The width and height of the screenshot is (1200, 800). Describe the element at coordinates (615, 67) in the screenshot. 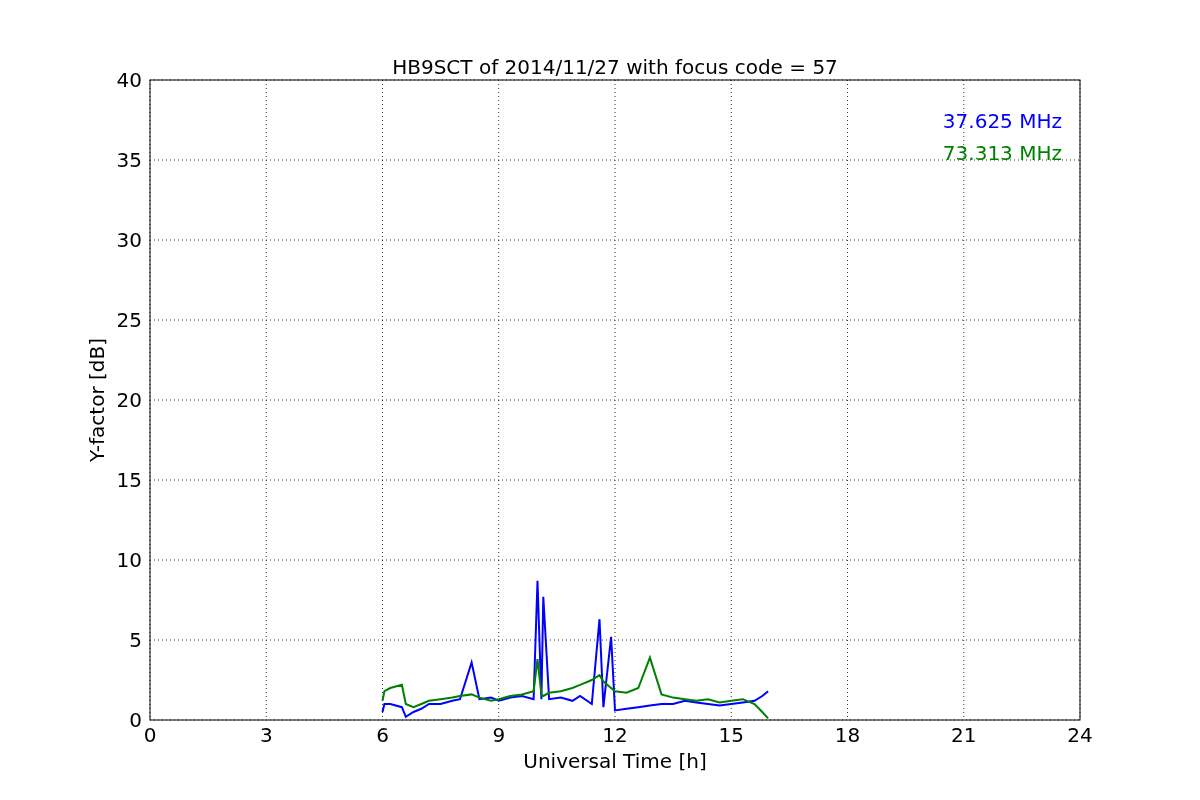

I see `chart-title: HB9SCT of 2014/11/27 with focus code = 57` at that location.